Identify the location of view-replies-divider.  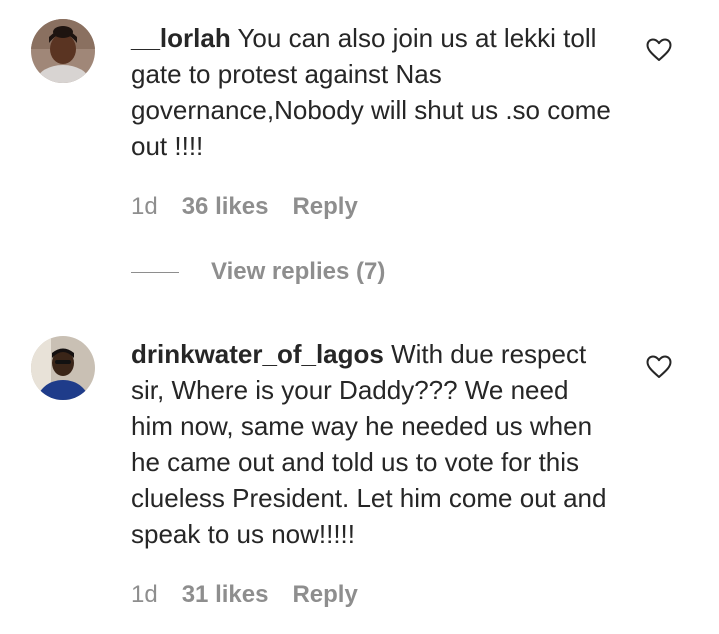
(155, 272).